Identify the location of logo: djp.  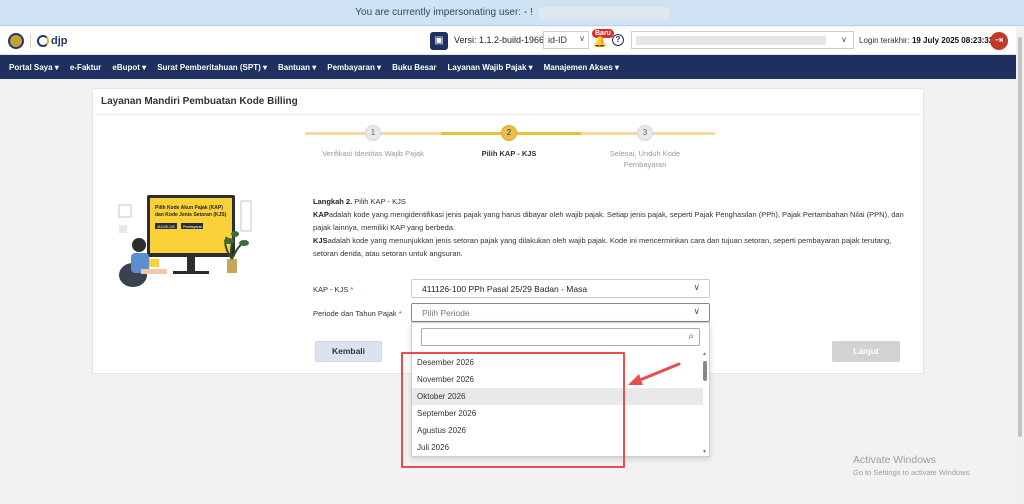
(38, 41).